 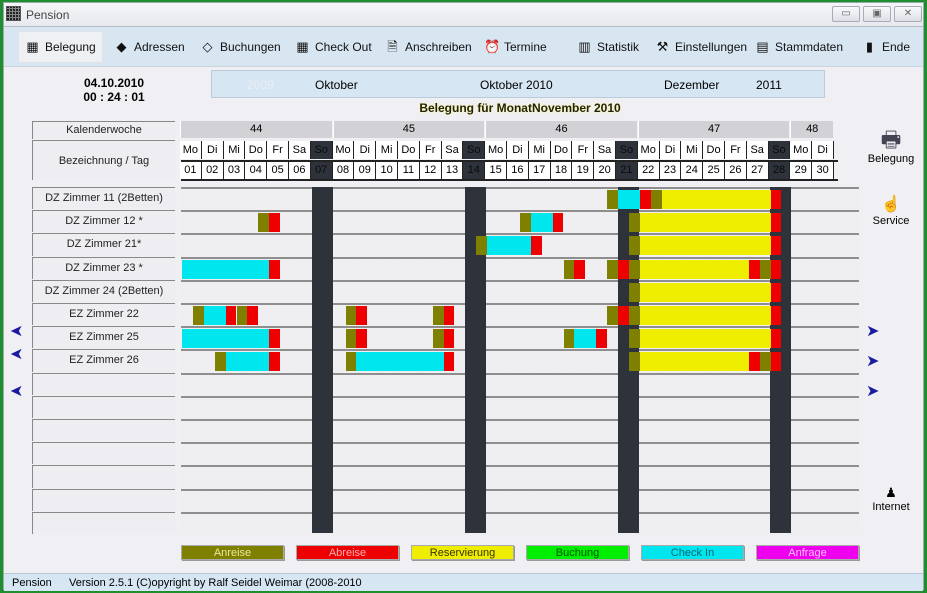 What do you see at coordinates (16, 331) in the screenshot?
I see `scroll-left-arrow-1: ➤` at bounding box center [16, 331].